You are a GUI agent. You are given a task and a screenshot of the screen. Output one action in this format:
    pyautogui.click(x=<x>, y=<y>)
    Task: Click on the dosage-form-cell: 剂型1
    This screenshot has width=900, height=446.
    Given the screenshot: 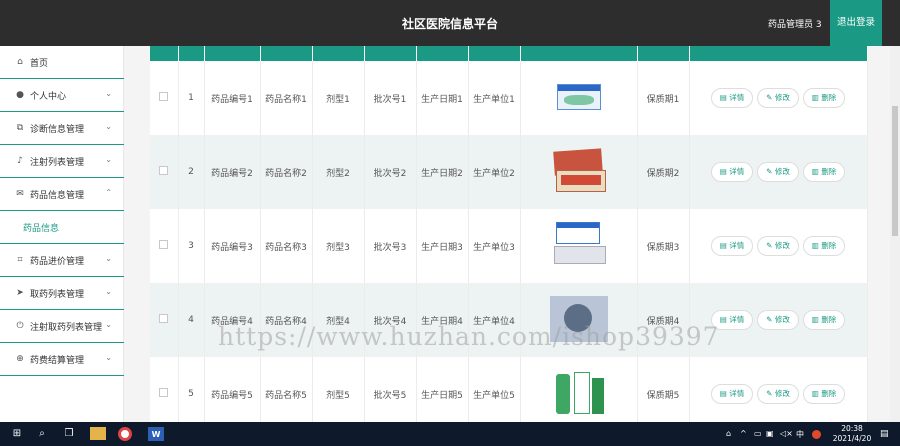 What is the action you would take?
    pyautogui.click(x=338, y=98)
    